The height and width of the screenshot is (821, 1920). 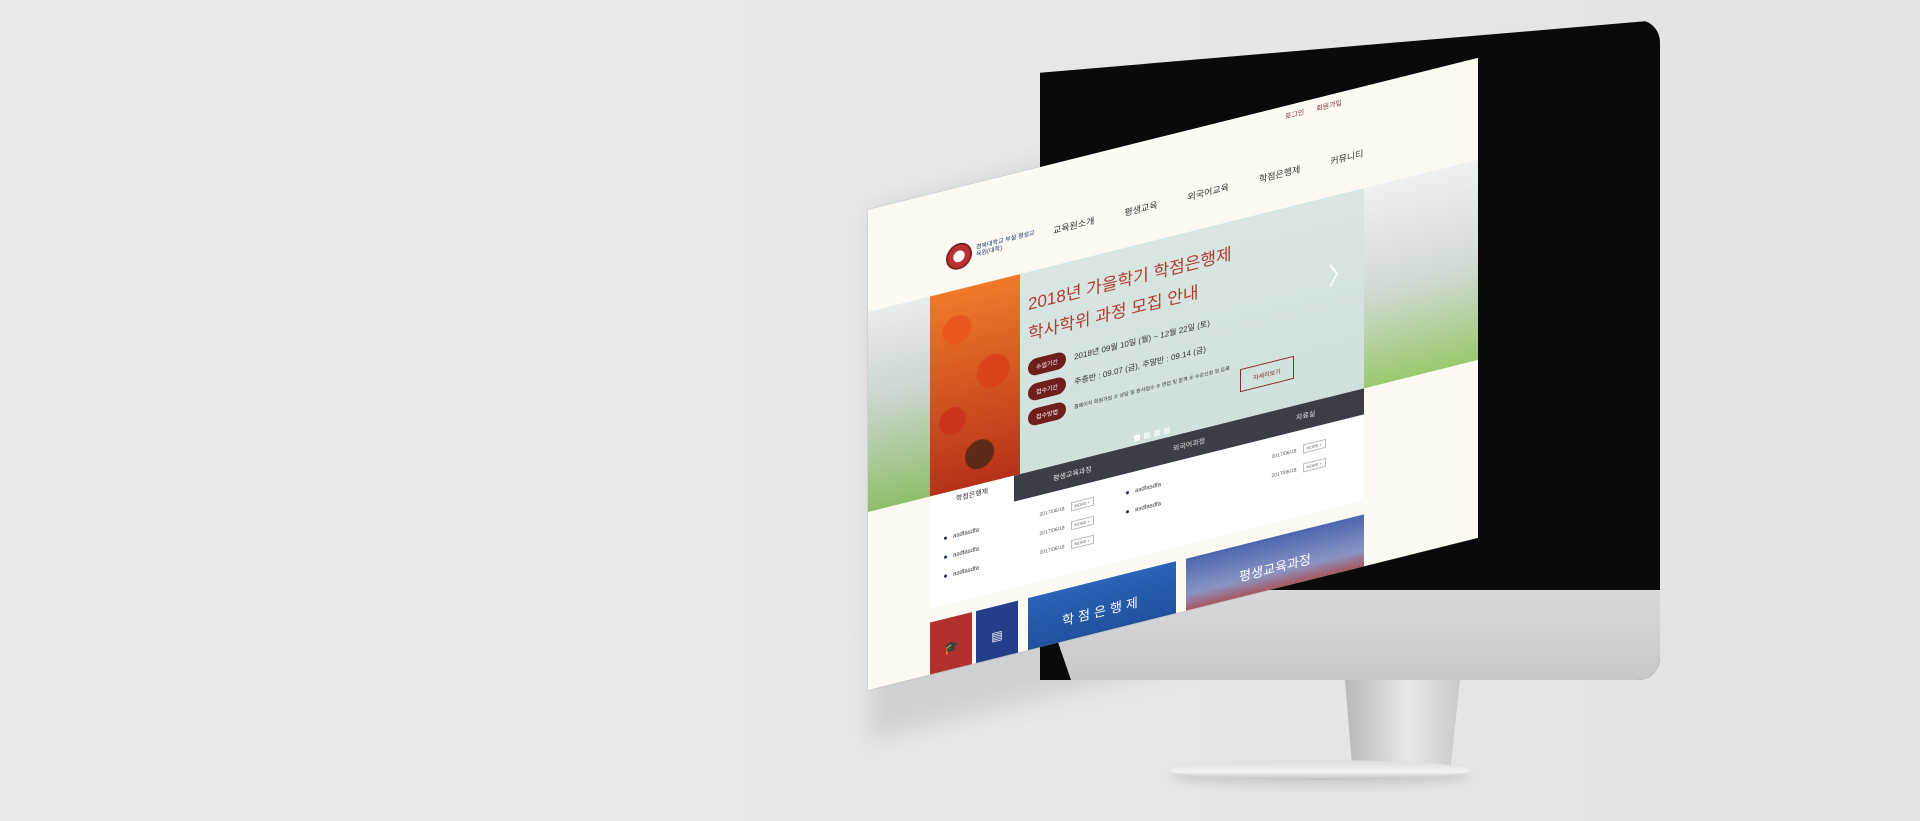 What do you see at coordinates (1047, 389) in the screenshot?
I see `application-pill: 접수기간` at bounding box center [1047, 389].